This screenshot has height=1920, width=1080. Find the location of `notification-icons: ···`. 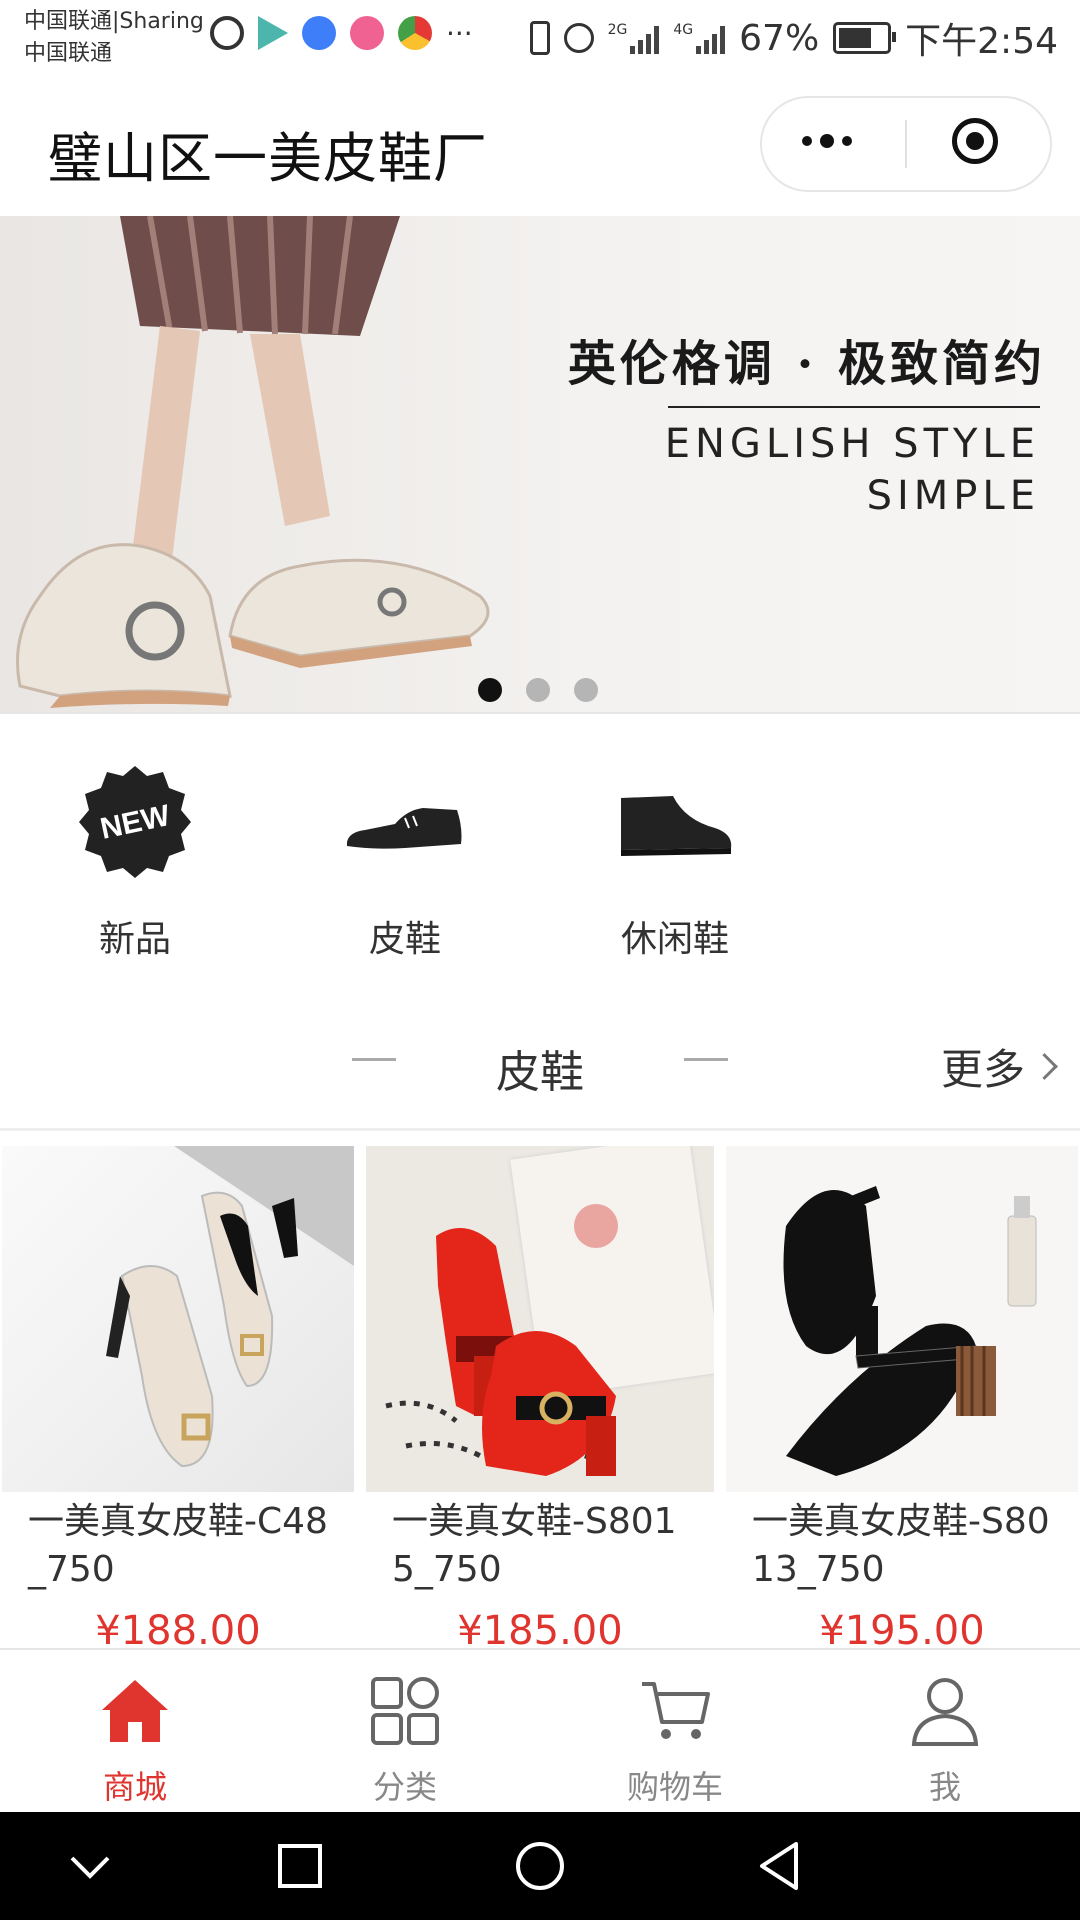

notification-icons: ··· is located at coordinates (341, 33).